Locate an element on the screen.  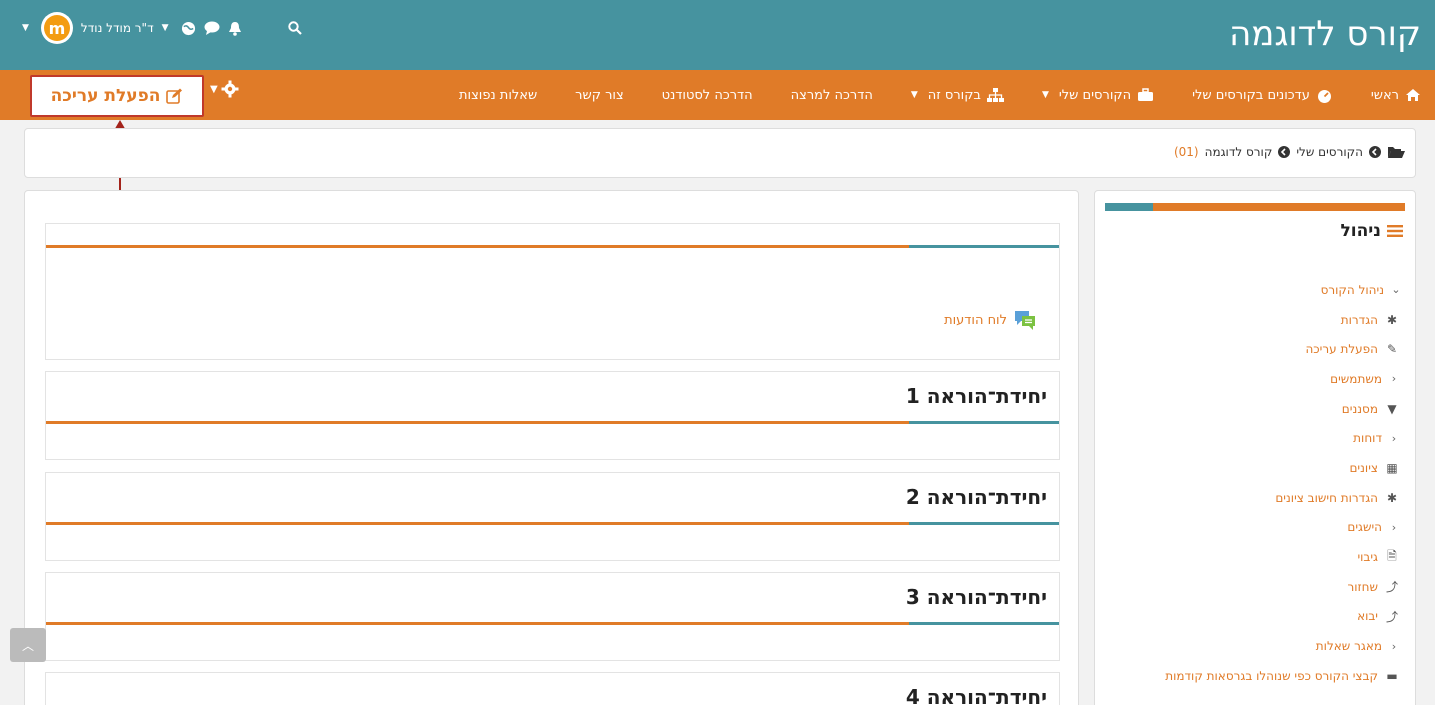
gear-icon is located at coordinates (230, 89).